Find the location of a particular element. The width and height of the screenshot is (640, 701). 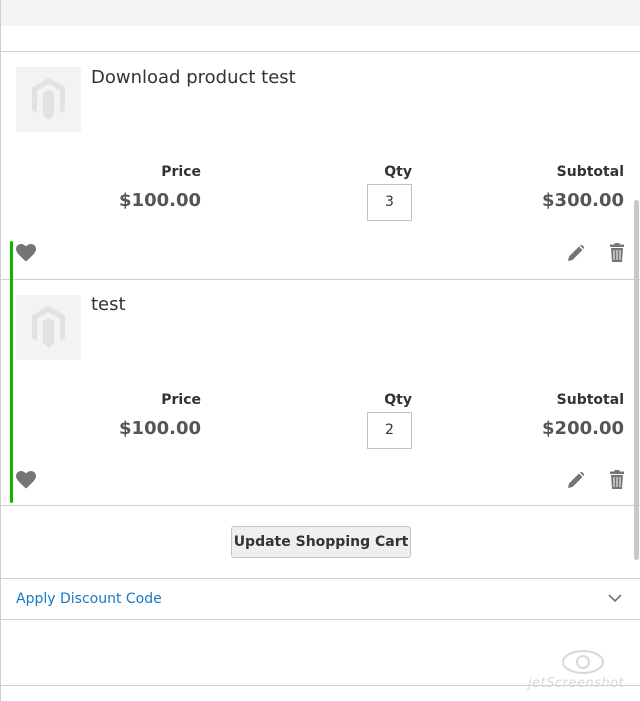

selection-marker is located at coordinates (11, 372).